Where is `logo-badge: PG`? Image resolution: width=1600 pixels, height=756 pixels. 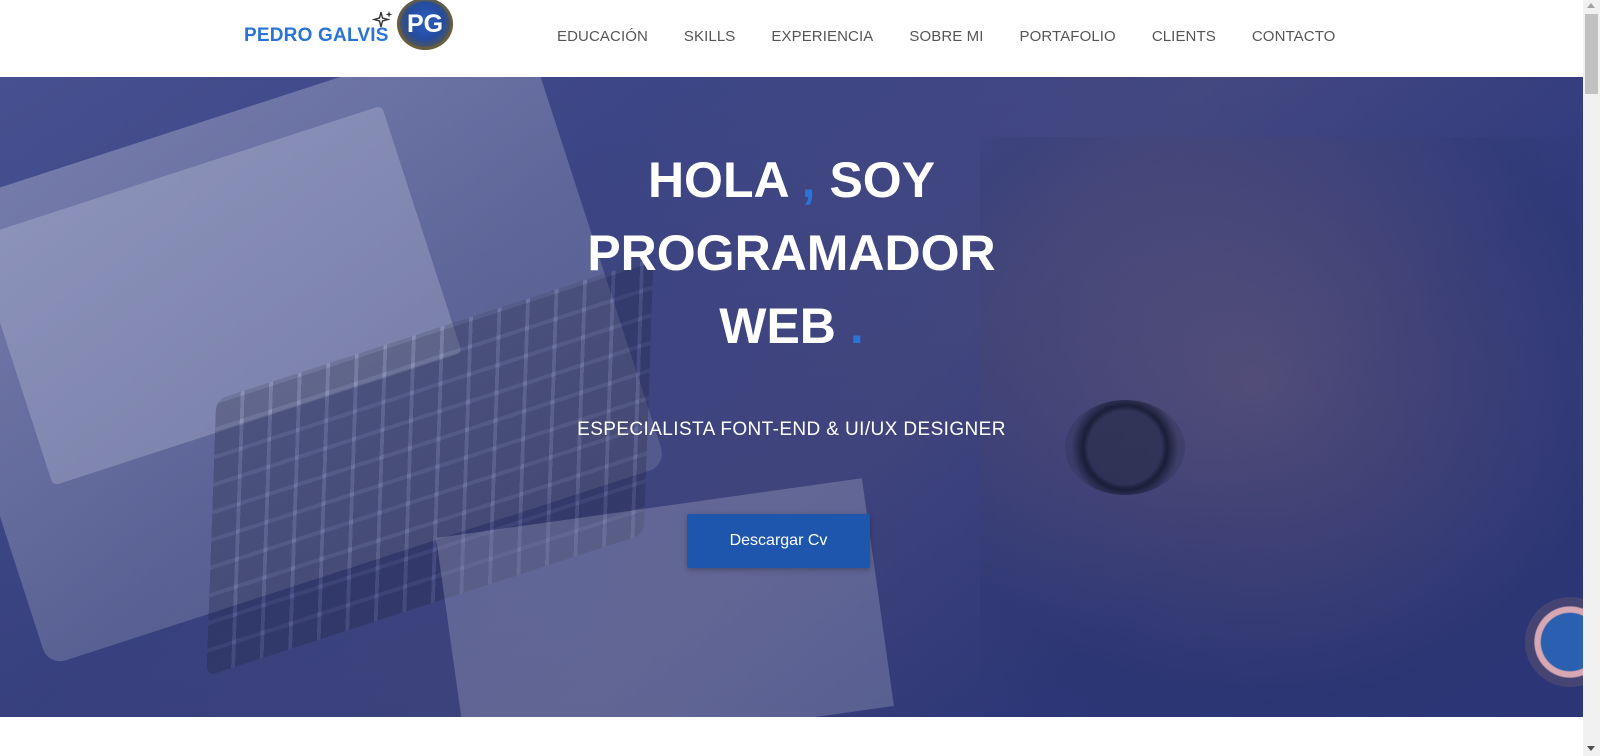
logo-badge: PG is located at coordinates (425, 25).